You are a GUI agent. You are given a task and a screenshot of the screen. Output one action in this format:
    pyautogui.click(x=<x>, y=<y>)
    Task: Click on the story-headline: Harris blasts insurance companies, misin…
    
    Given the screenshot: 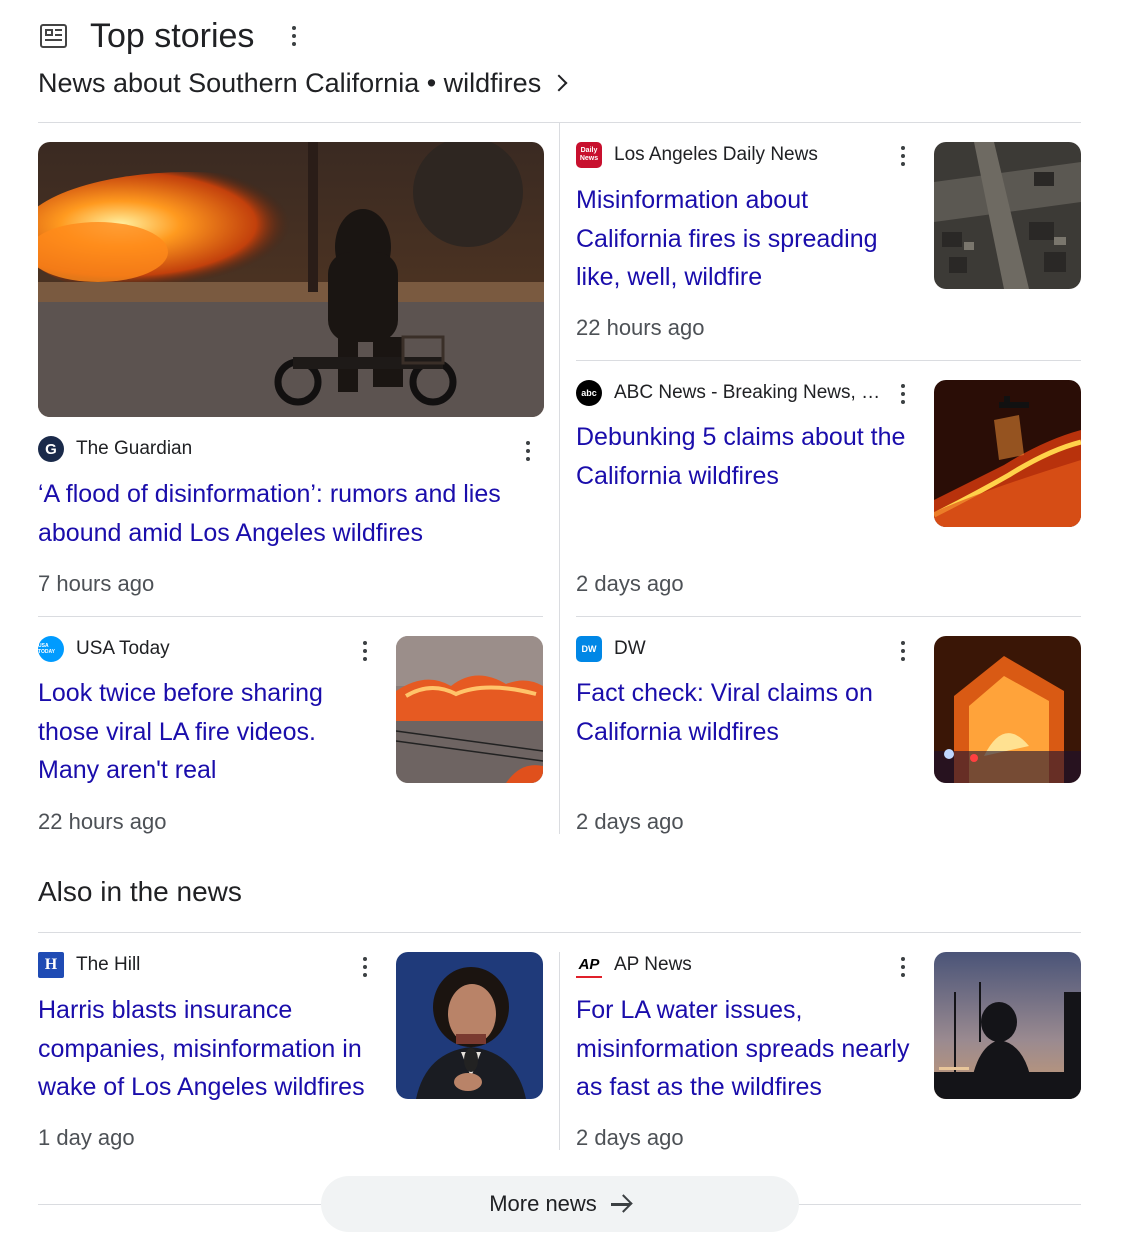 What is the action you would take?
    pyautogui.click(x=209, y=1049)
    